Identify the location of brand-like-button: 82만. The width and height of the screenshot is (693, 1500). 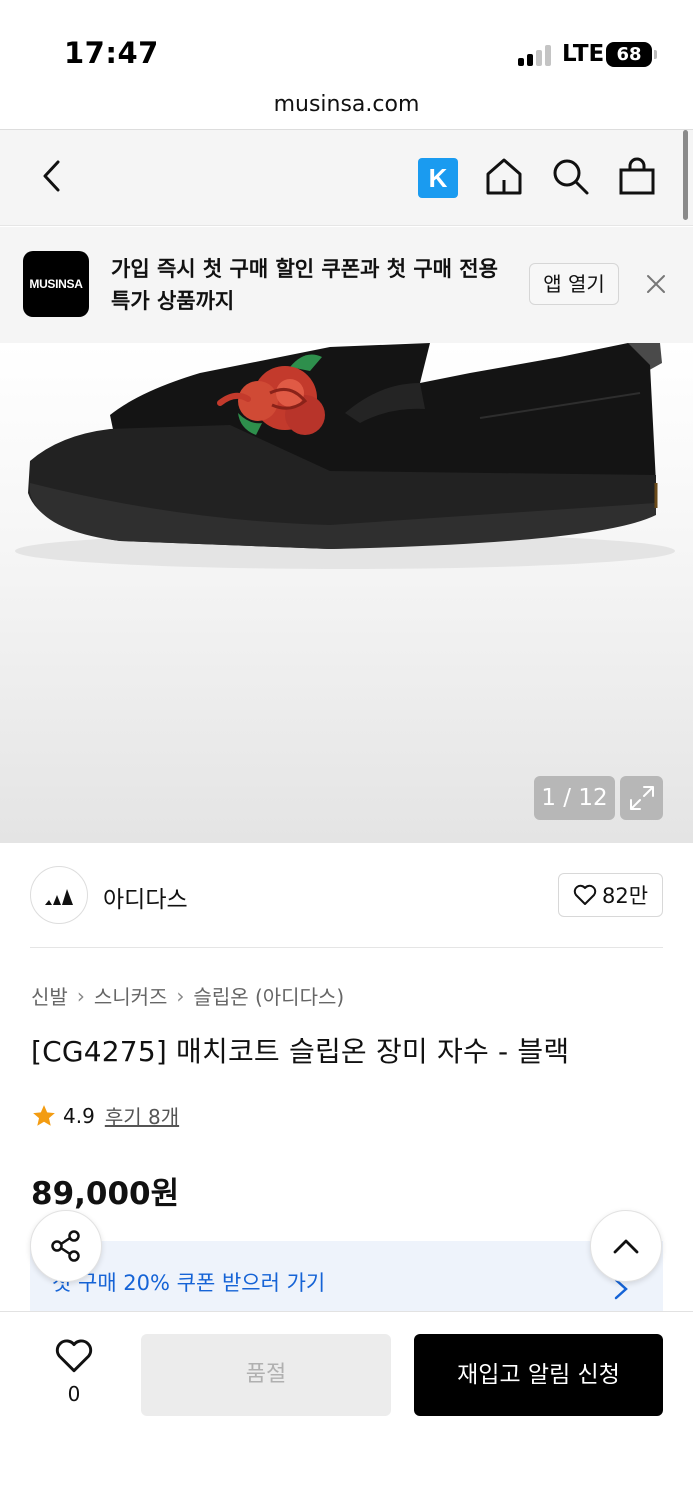
(610, 895).